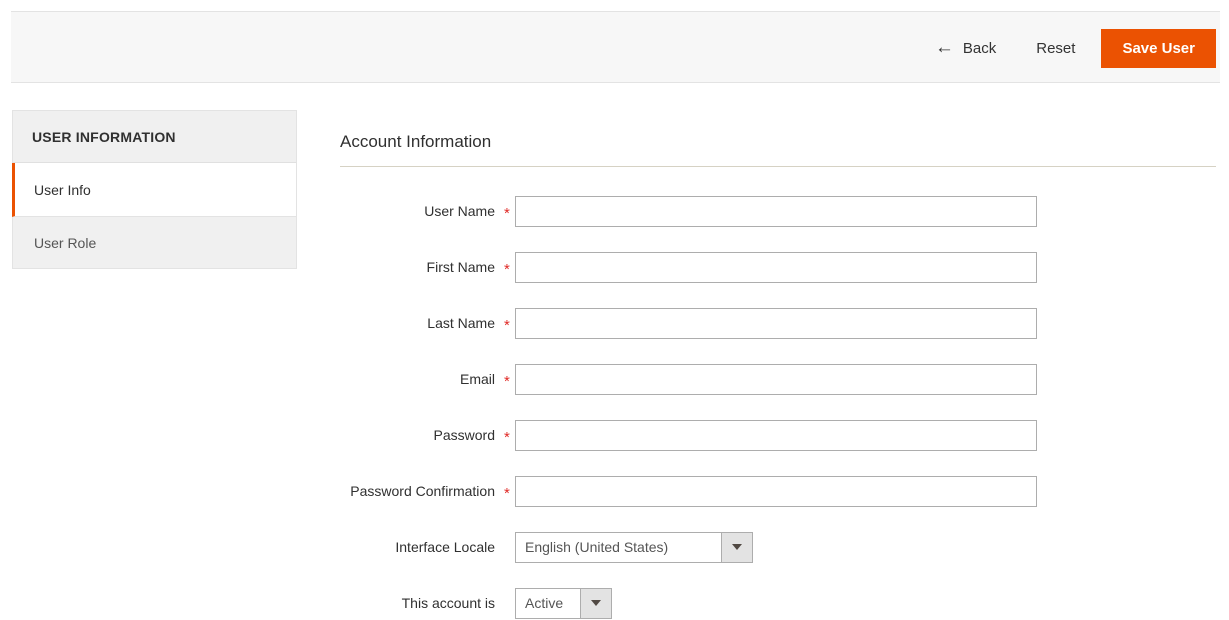 The width and height of the screenshot is (1229, 620). I want to click on label-text: Last Name, so click(461, 323).